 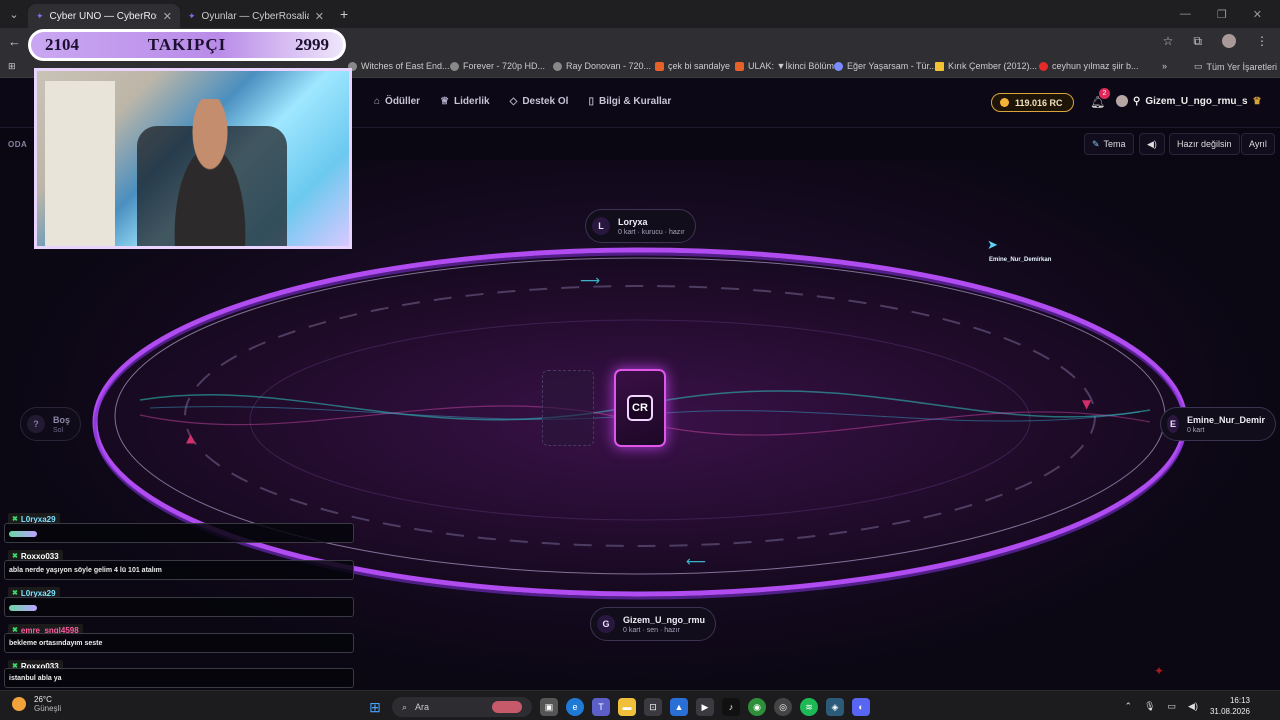 What do you see at coordinates (36, 704) in the screenshot?
I see `weather-widget: 26°C Güneşli` at bounding box center [36, 704].